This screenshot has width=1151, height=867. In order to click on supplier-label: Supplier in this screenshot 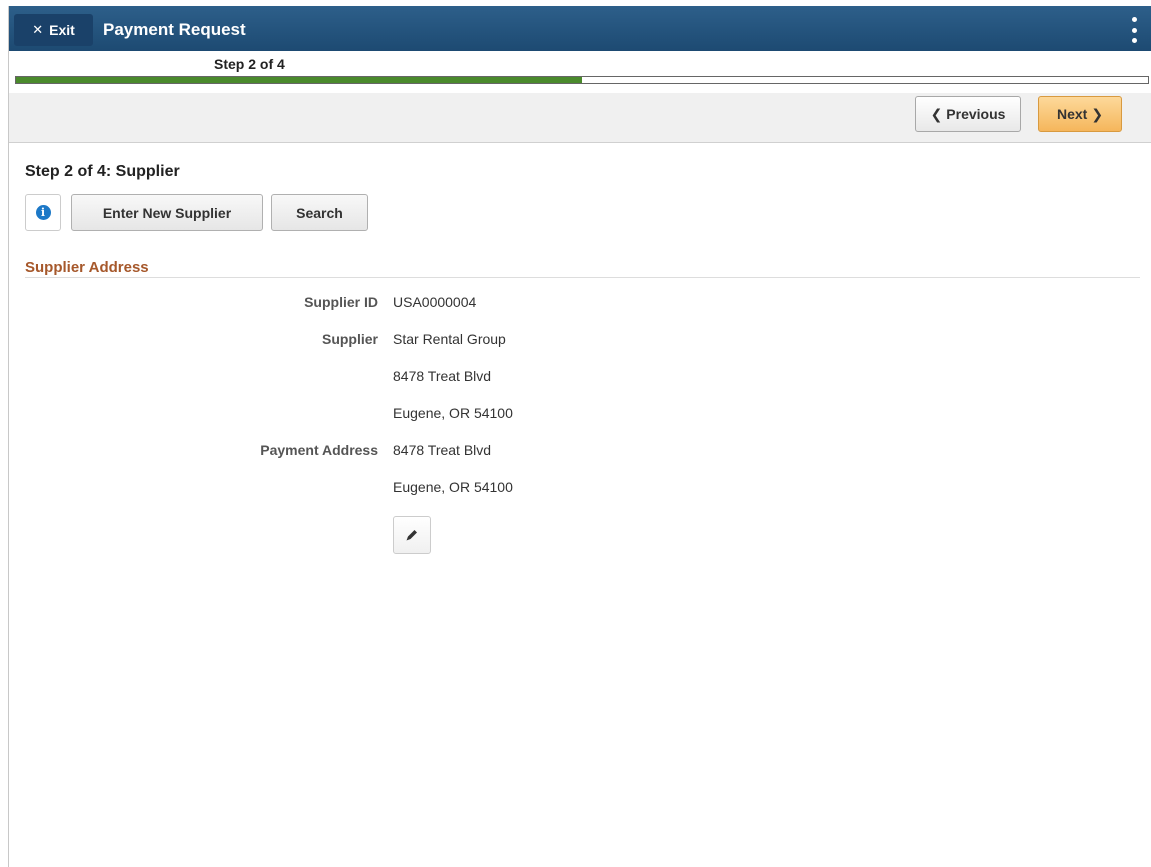, I will do `click(349, 339)`.